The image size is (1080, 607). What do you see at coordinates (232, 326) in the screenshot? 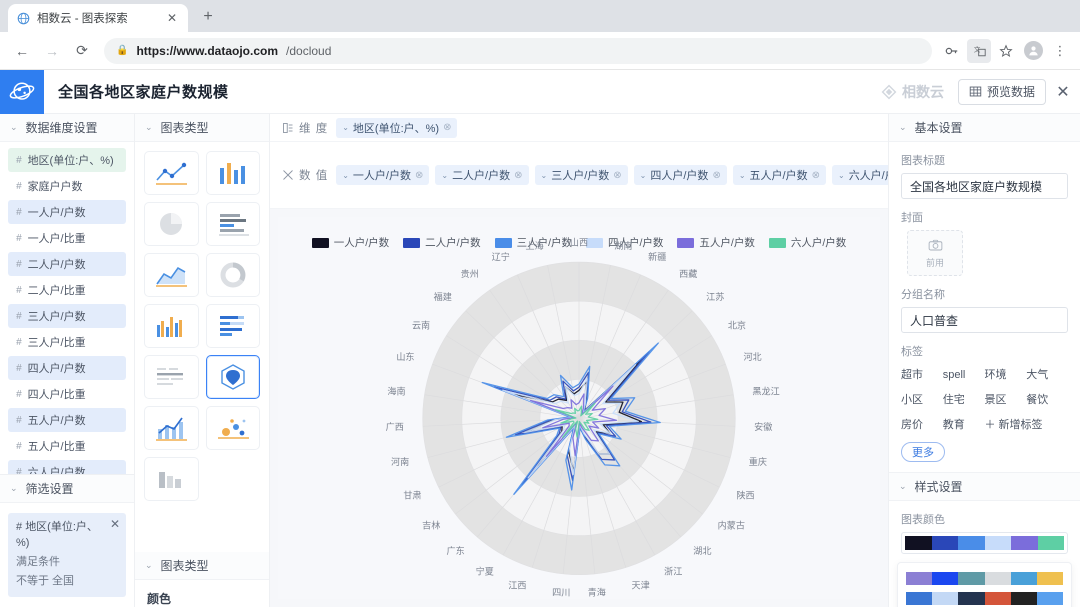
I see `stacked-bar-chart-icon` at bounding box center [232, 326].